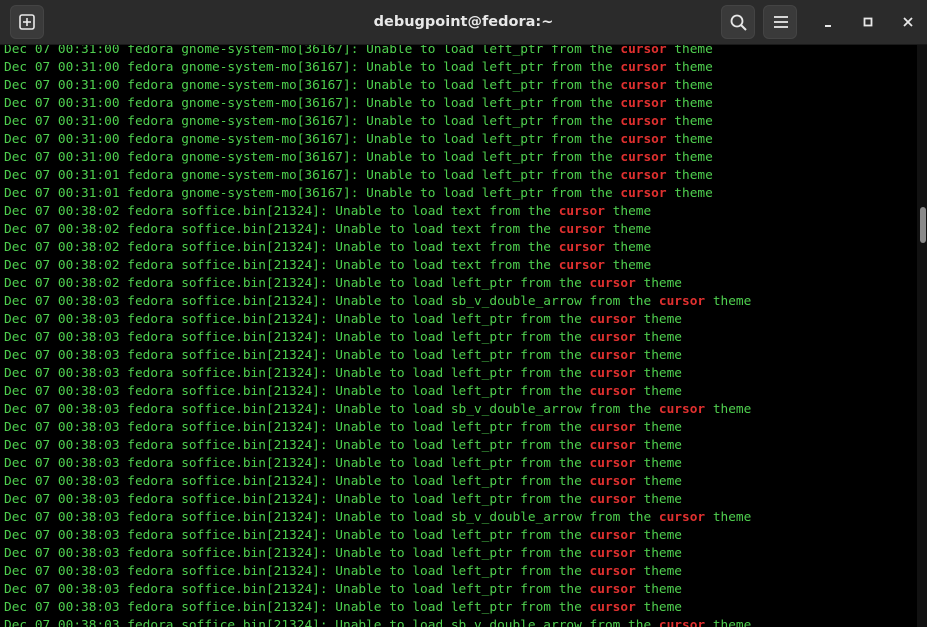 The width and height of the screenshot is (927, 627). Describe the element at coordinates (828, 22) in the screenshot. I see `minimize-button` at that location.